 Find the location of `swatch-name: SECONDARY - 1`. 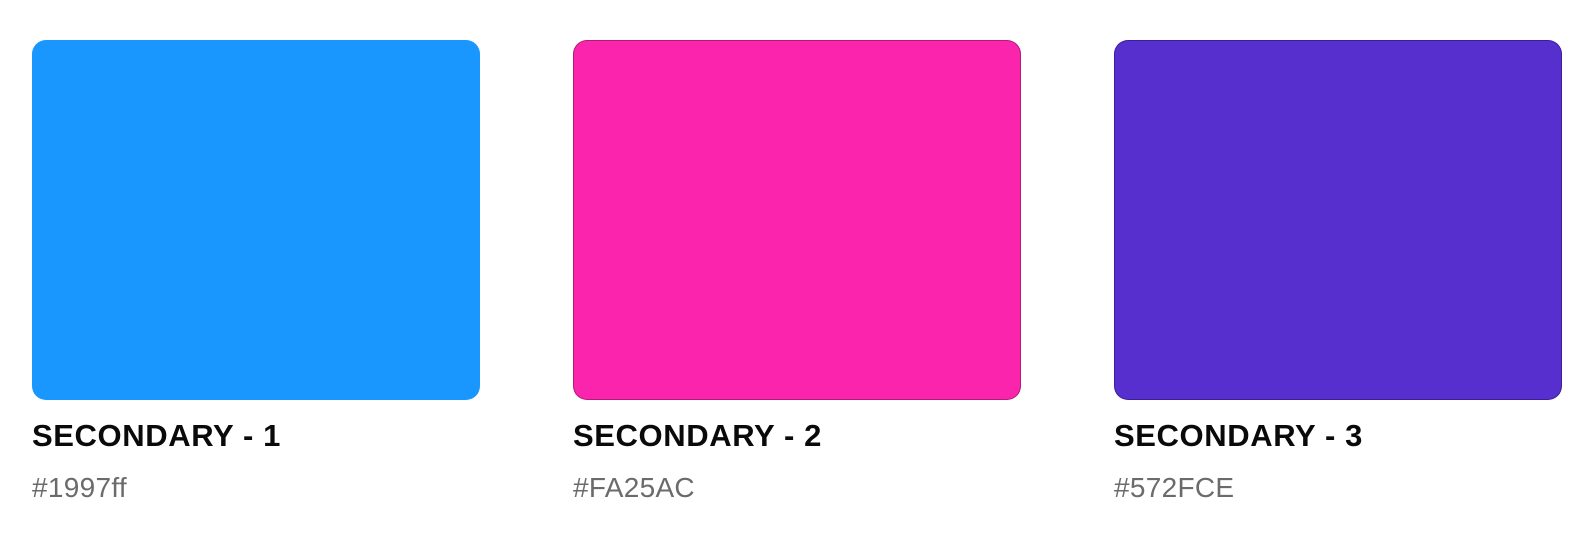

swatch-name: SECONDARY - 1 is located at coordinates (156, 435).